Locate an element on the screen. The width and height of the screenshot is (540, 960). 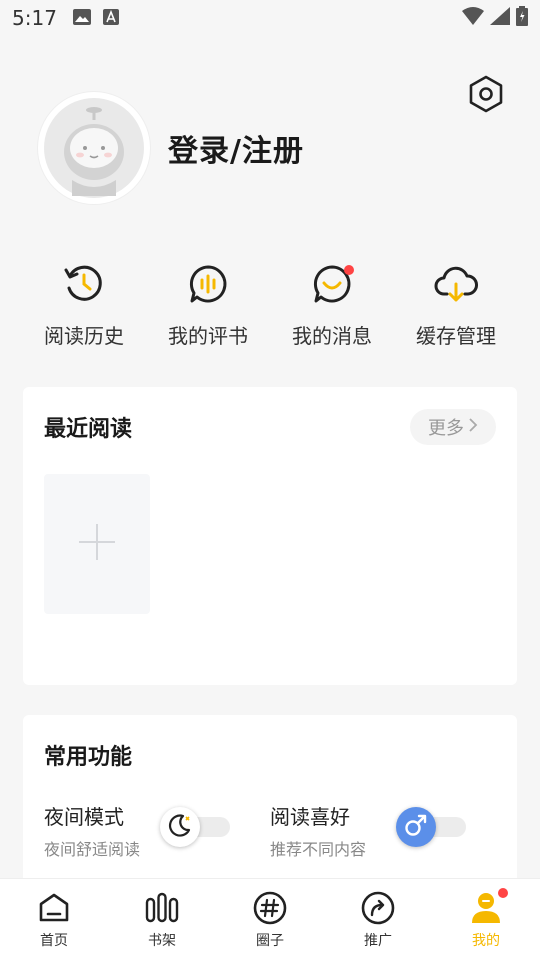
status-bar: 5:17 is located at coordinates (270, 18).